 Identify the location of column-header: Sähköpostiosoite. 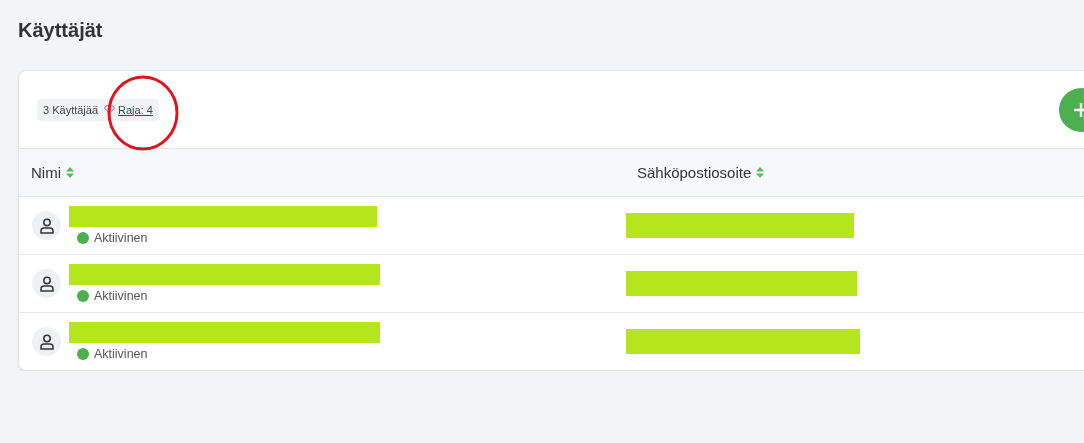
(851, 172).